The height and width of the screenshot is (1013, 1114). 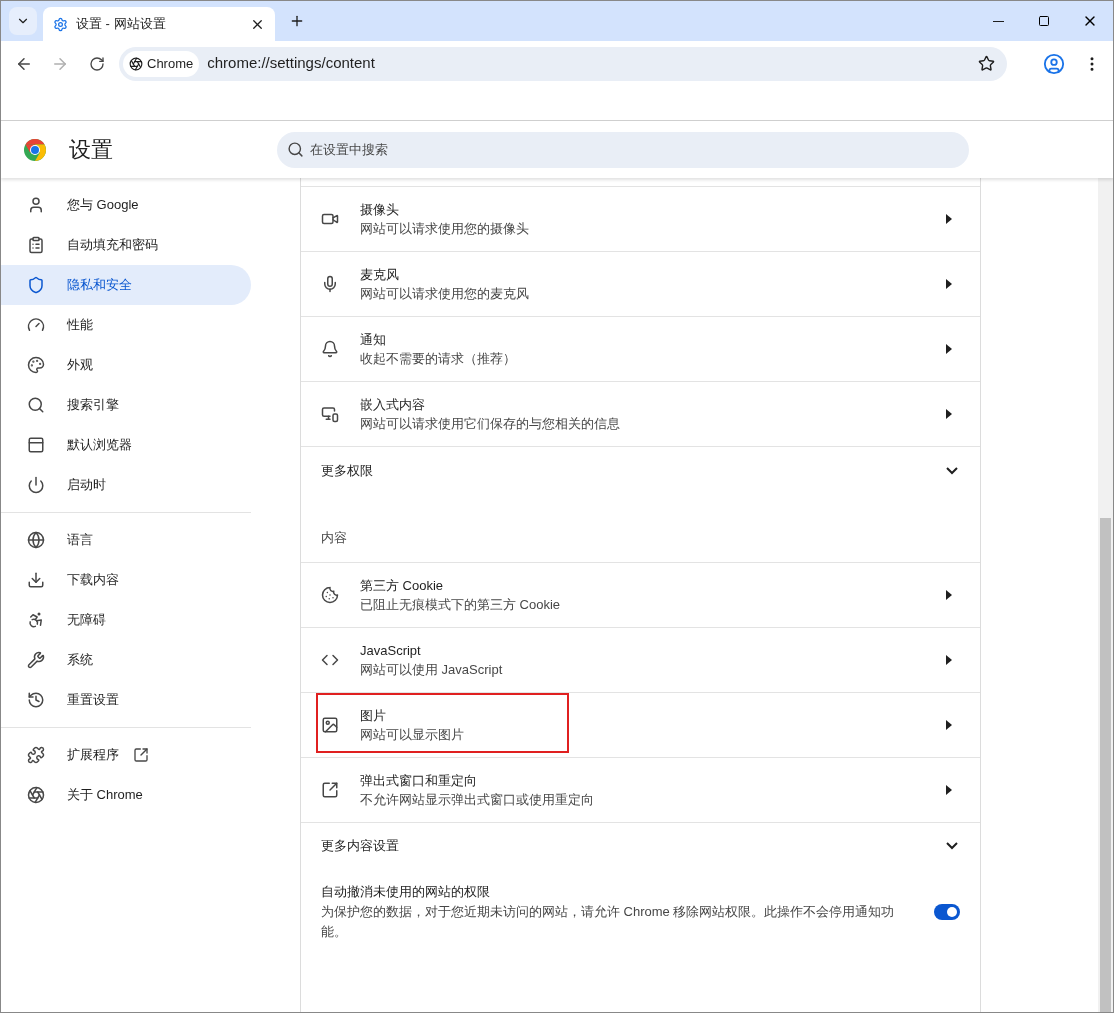 What do you see at coordinates (36, 540) in the screenshot?
I see `globe-icon` at bounding box center [36, 540].